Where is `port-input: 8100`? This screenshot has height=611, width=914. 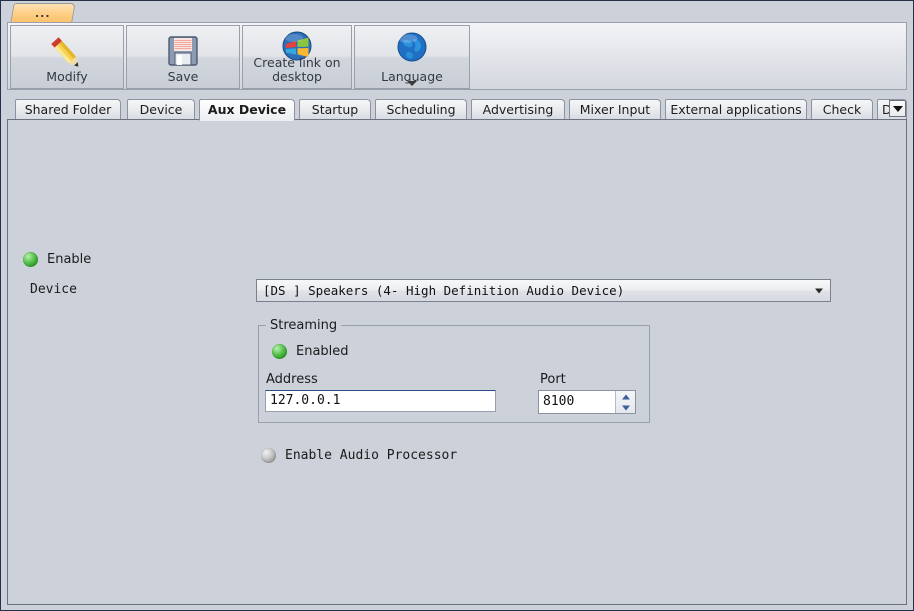 port-input: 8100 is located at coordinates (577, 402).